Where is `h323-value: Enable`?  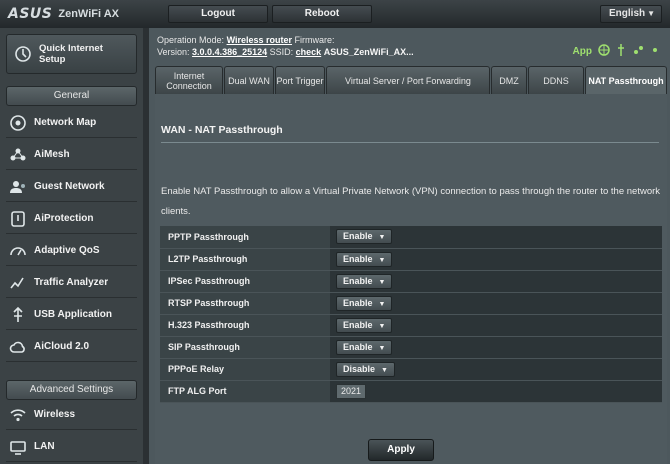
h323-value: Enable is located at coordinates (358, 324).